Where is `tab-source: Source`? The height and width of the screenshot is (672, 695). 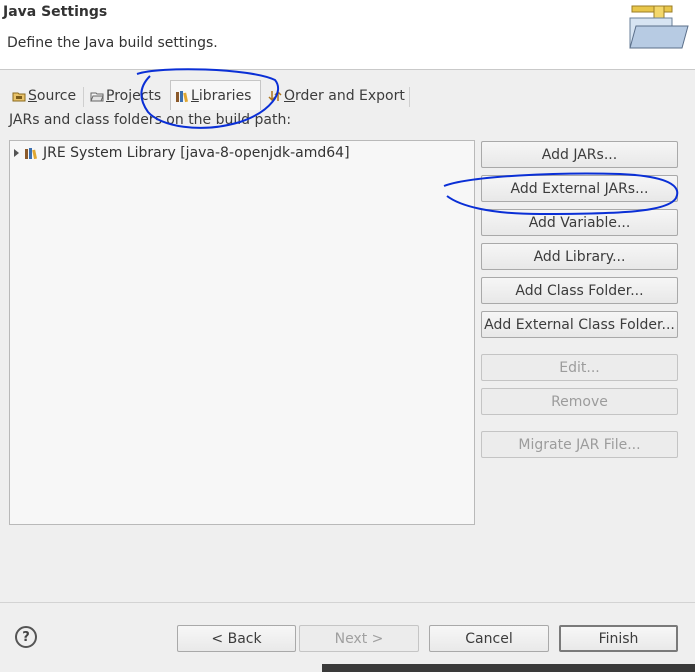
tab-source: Source is located at coordinates (44, 96).